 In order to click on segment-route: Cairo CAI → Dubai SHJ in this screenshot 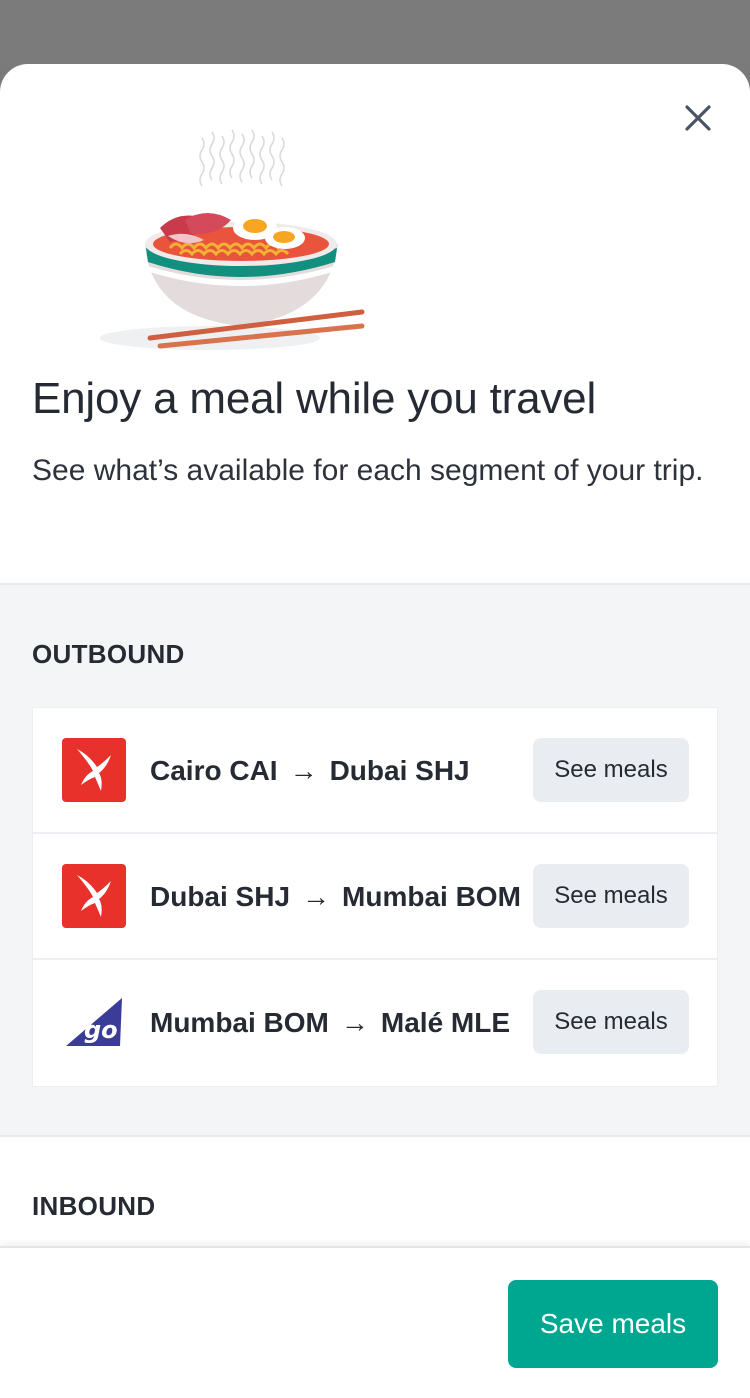, I will do `click(310, 771)`.